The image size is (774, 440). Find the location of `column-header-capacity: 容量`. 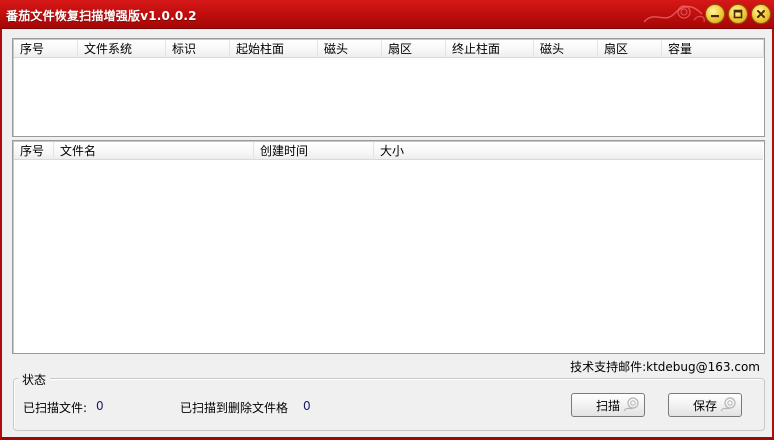

column-header-capacity: 容量 is located at coordinates (713, 49).